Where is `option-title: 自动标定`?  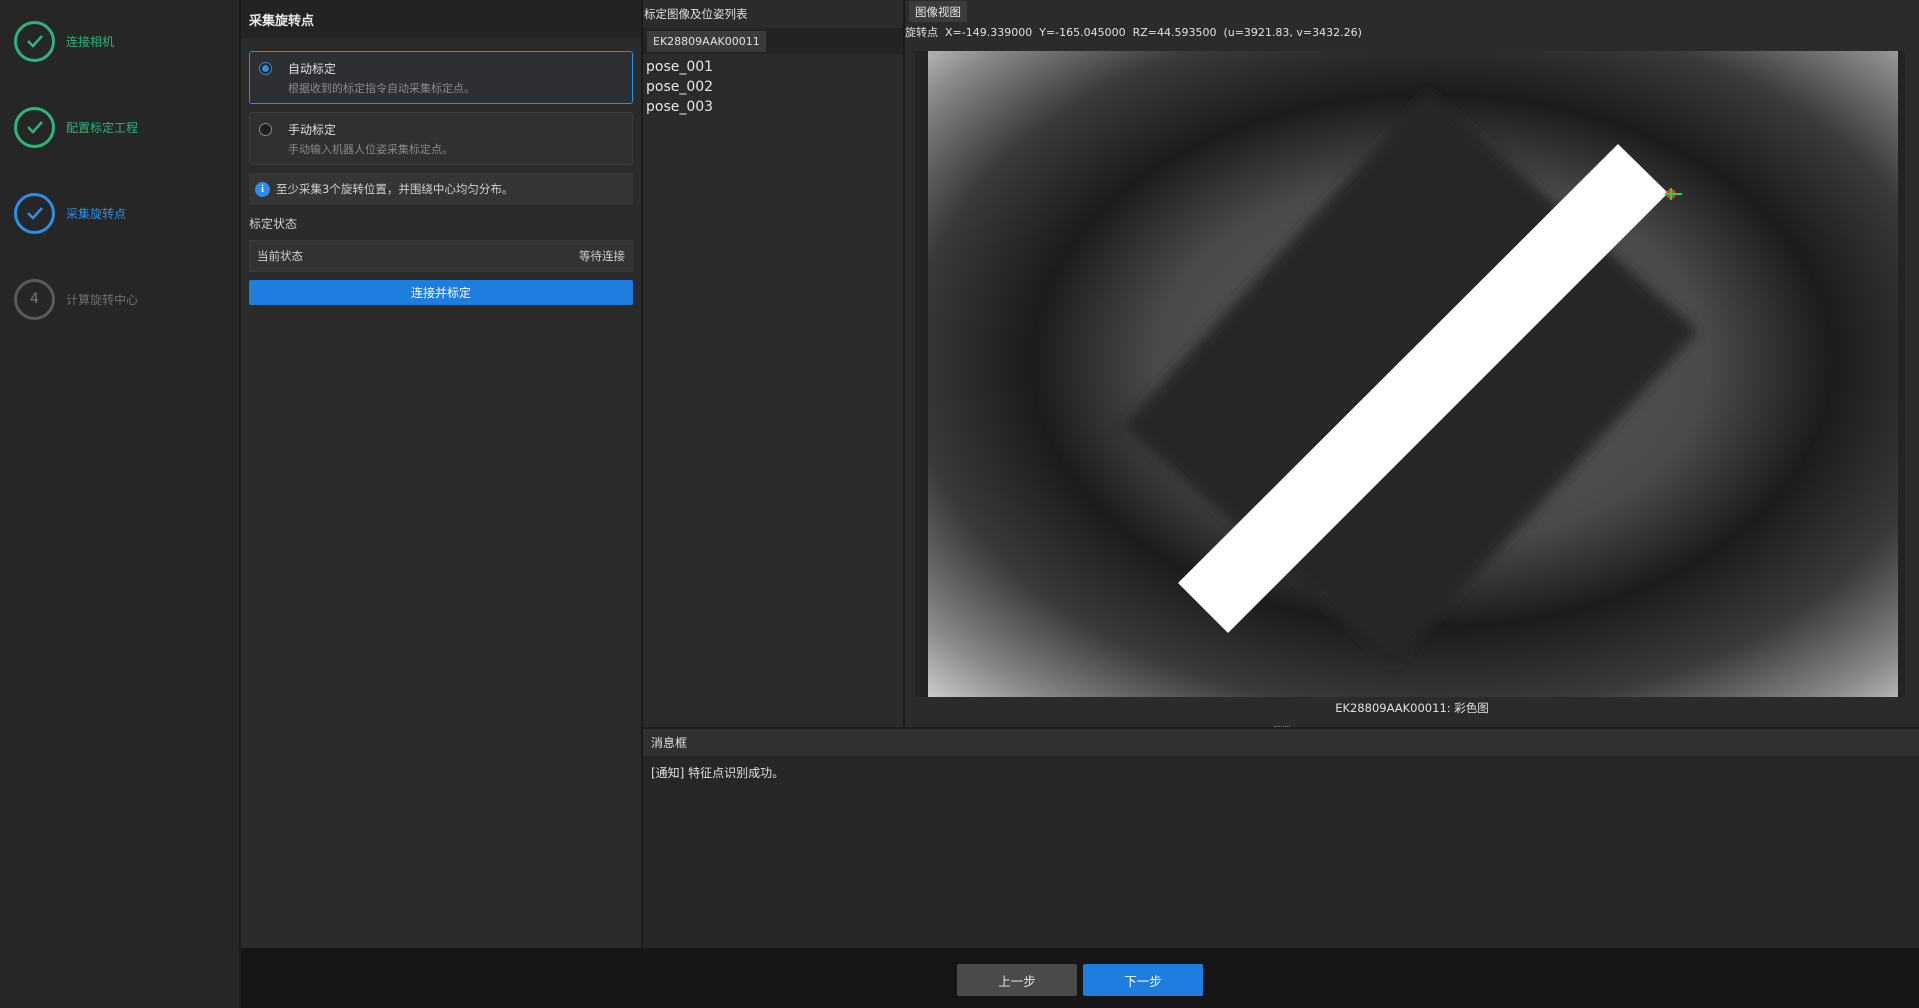
option-title: 自动标定 is located at coordinates (312, 69).